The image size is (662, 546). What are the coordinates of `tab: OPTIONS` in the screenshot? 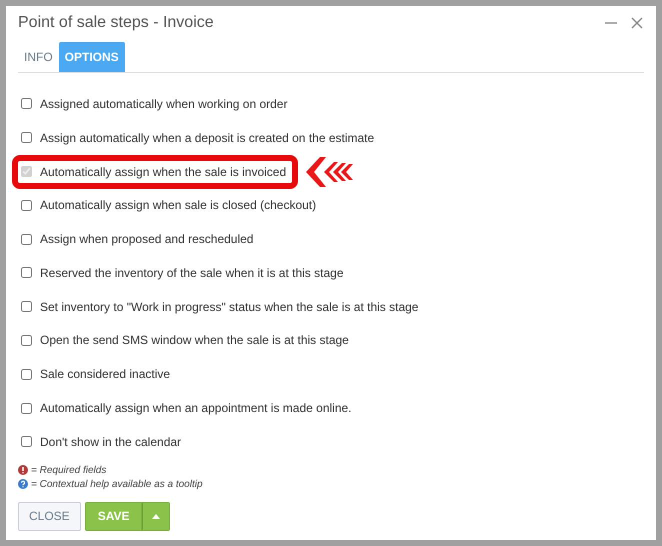 It's located at (91, 57).